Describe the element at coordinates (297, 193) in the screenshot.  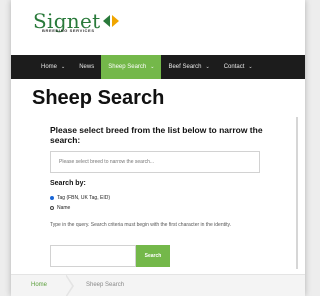
I see `scrollbar` at that location.